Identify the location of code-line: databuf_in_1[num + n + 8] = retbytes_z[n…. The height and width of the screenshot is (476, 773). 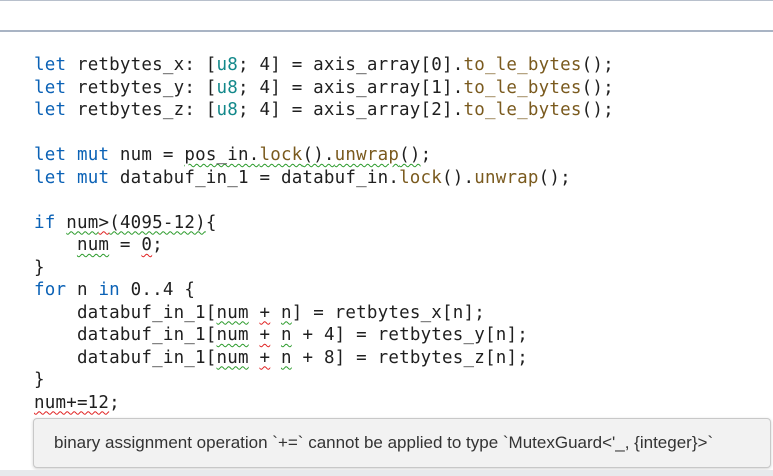
(324, 358).